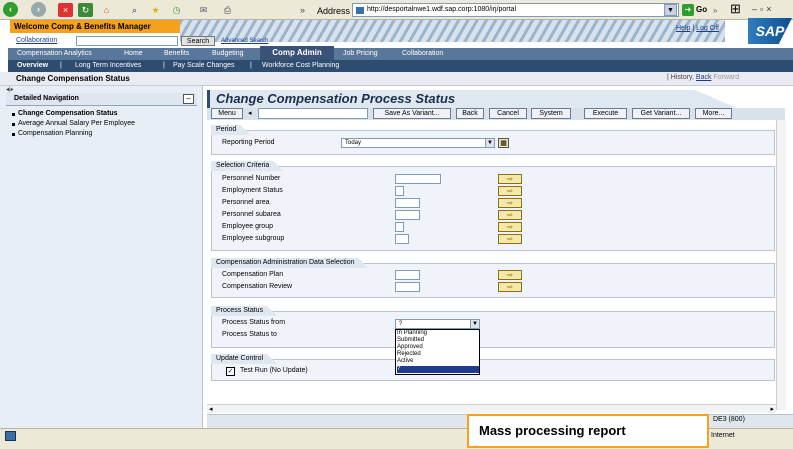  Describe the element at coordinates (407, 203) in the screenshot. I see `personnel-area-input` at that location.